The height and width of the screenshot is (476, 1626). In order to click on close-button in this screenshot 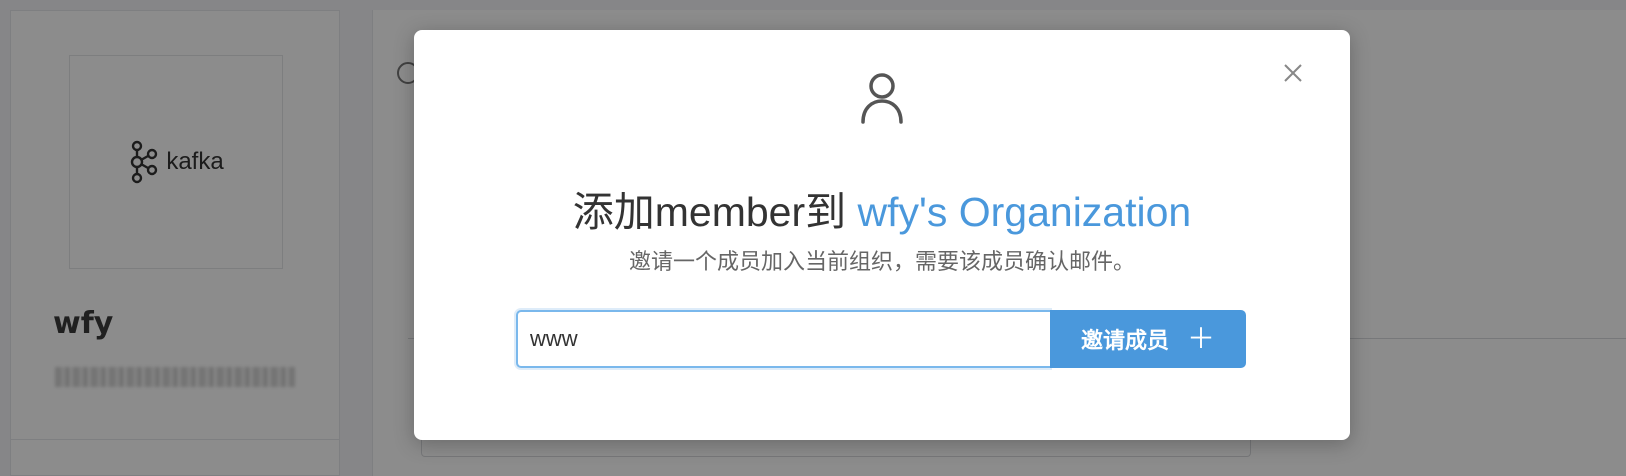, I will do `click(1293, 73)`.